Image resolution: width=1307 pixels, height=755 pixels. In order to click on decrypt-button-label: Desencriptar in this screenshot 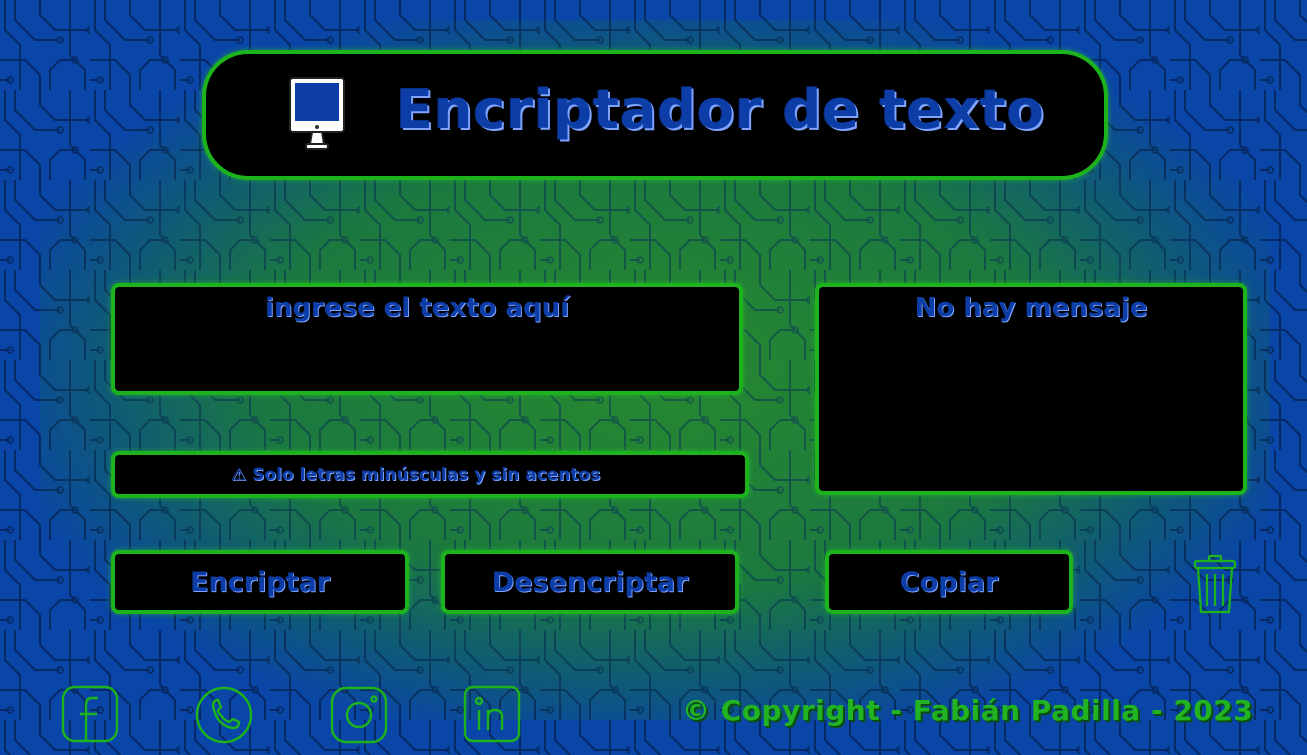, I will do `click(590, 582)`.